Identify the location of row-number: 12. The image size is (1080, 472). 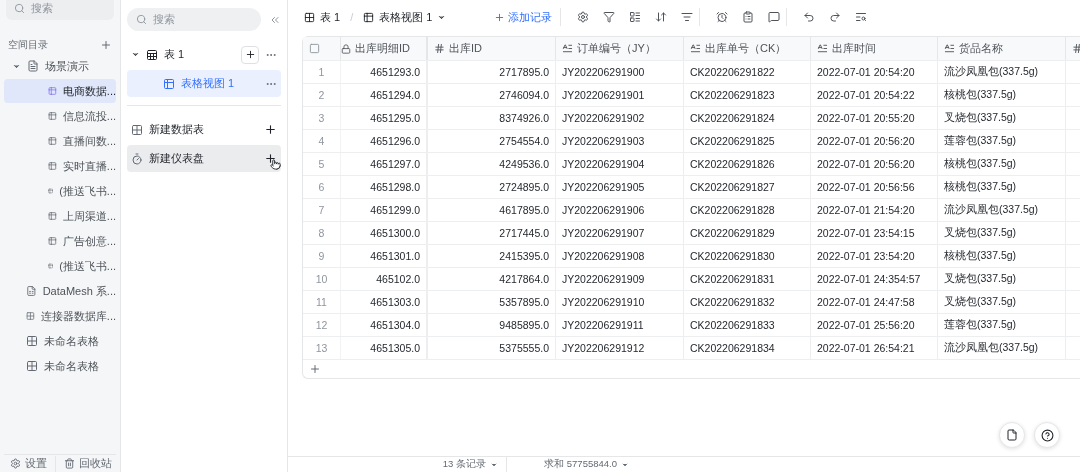
(322, 325).